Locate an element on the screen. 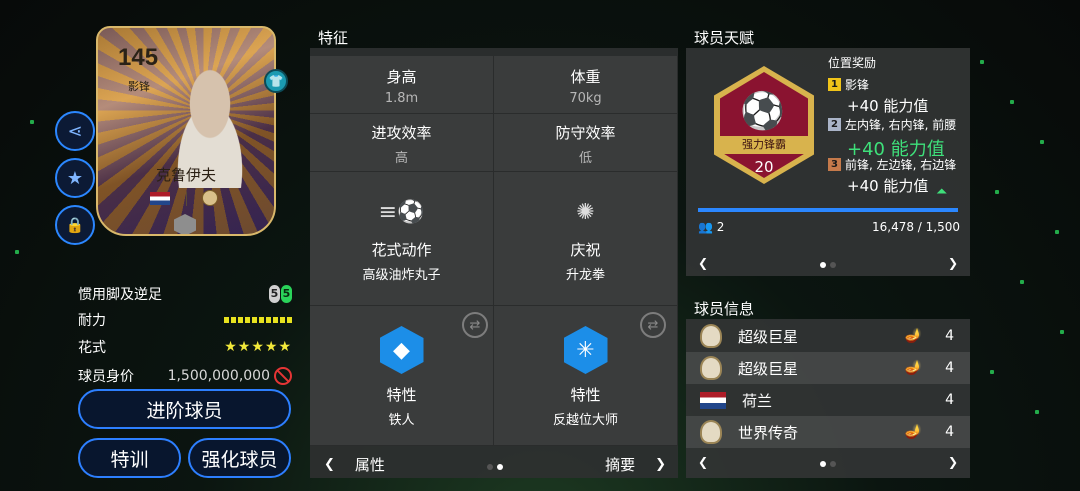  defense-rate-cell: 防守效率 低 is located at coordinates (586, 143).